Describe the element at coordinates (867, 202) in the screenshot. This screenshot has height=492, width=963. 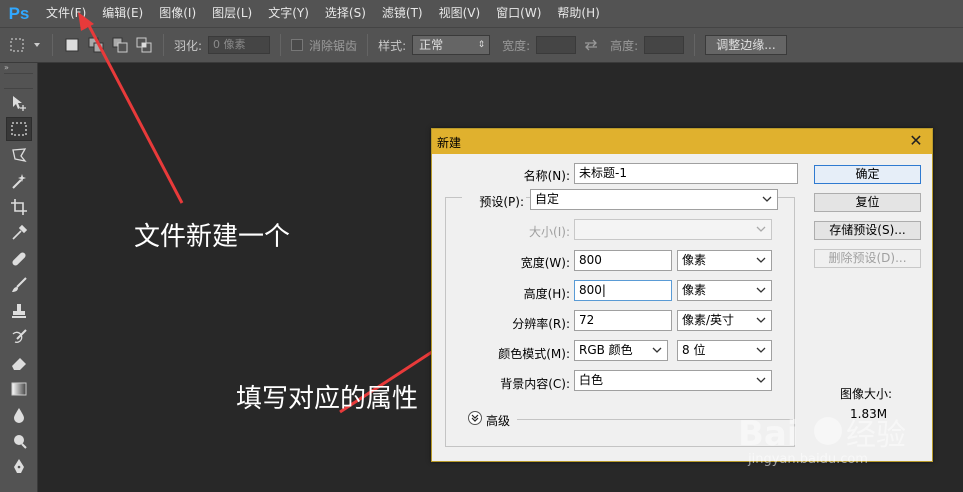
I see `reset-button: 复位` at that location.